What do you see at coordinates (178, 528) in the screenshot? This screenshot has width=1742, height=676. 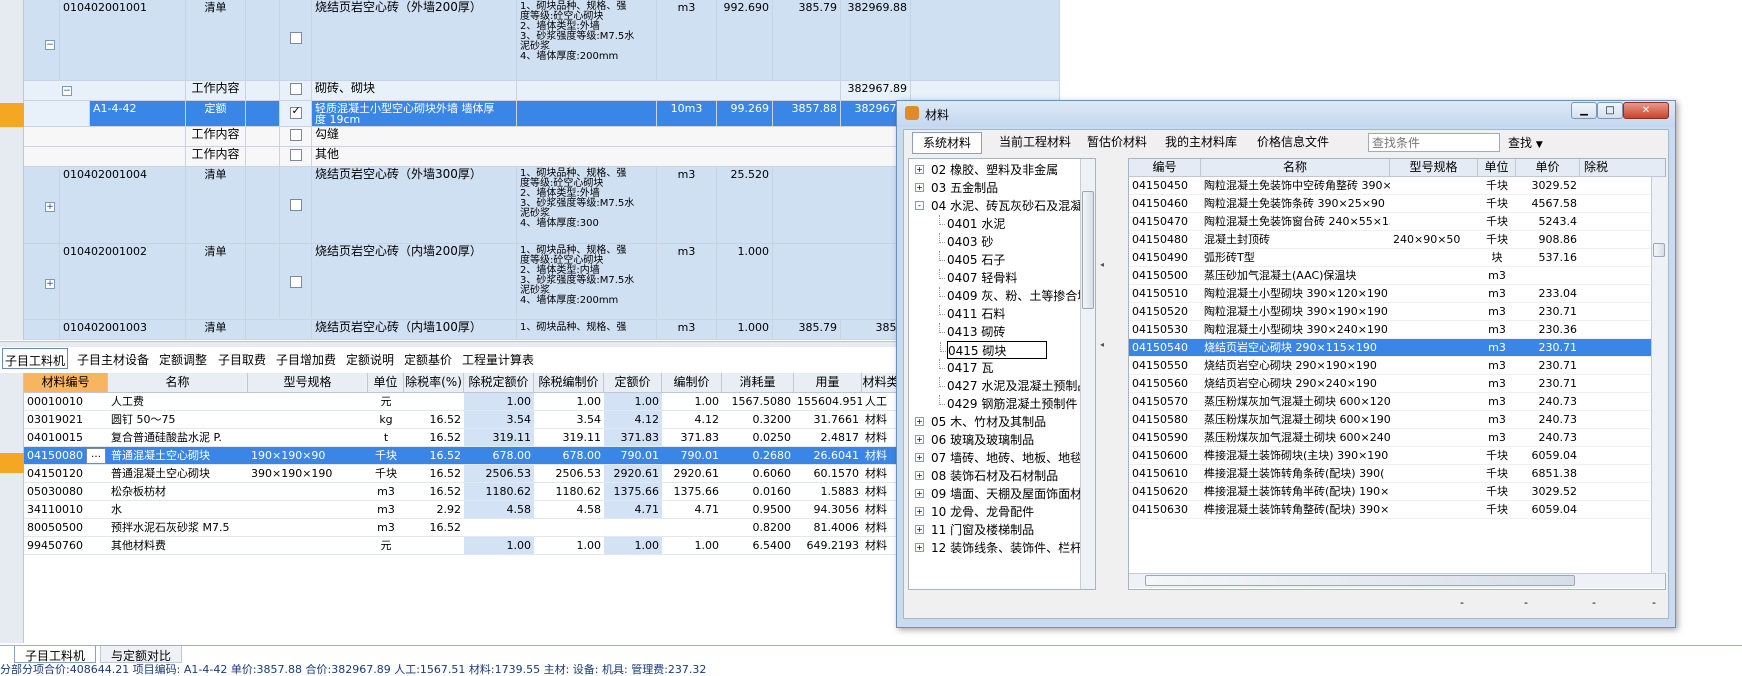 I see `material-cell: 预拌水泥石灰砂浆 M7.5` at bounding box center [178, 528].